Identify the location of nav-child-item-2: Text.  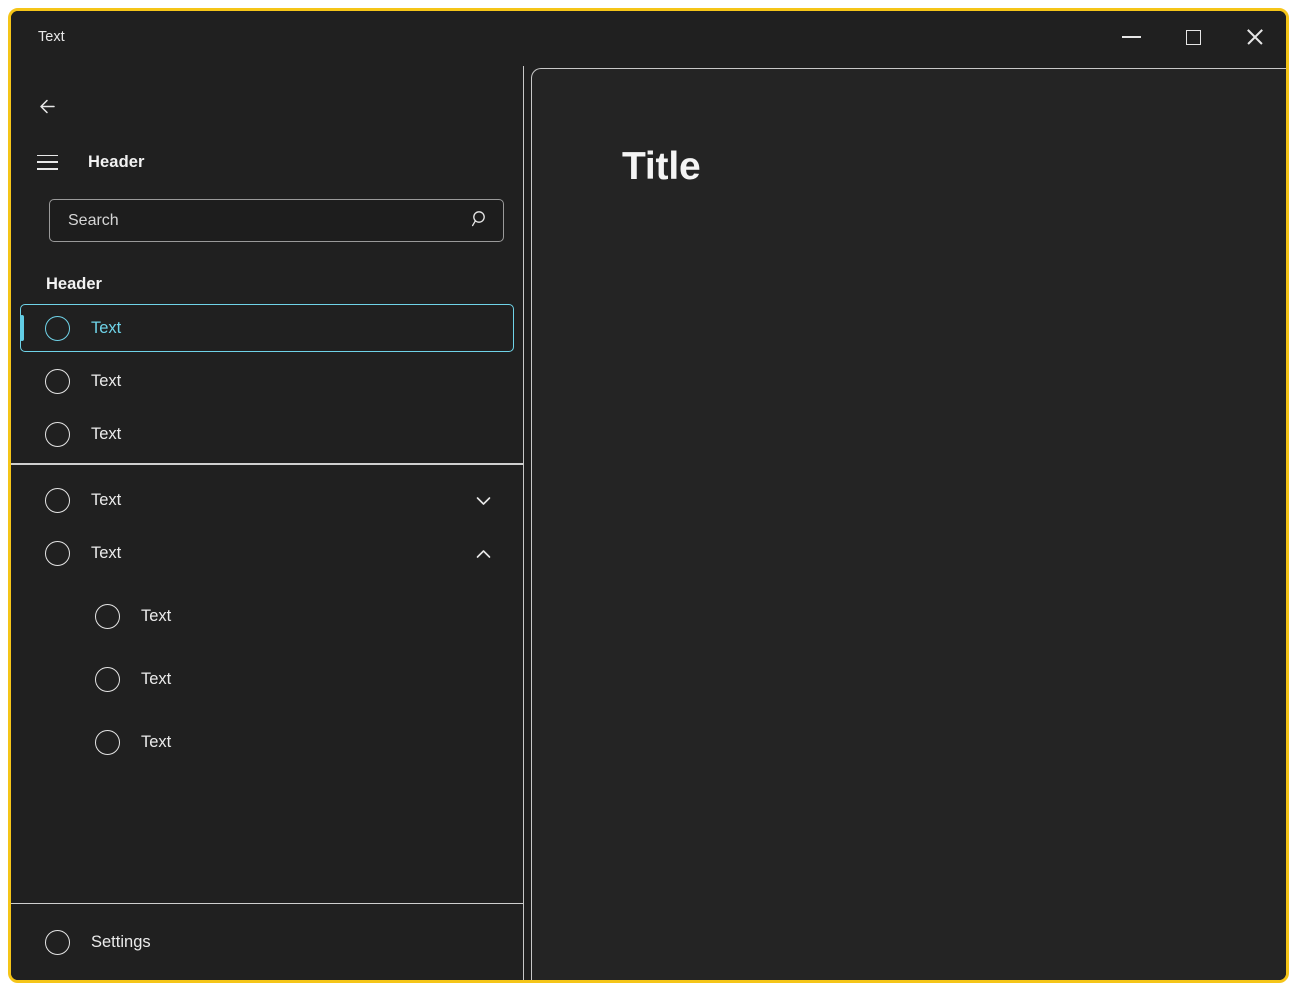
(267, 680).